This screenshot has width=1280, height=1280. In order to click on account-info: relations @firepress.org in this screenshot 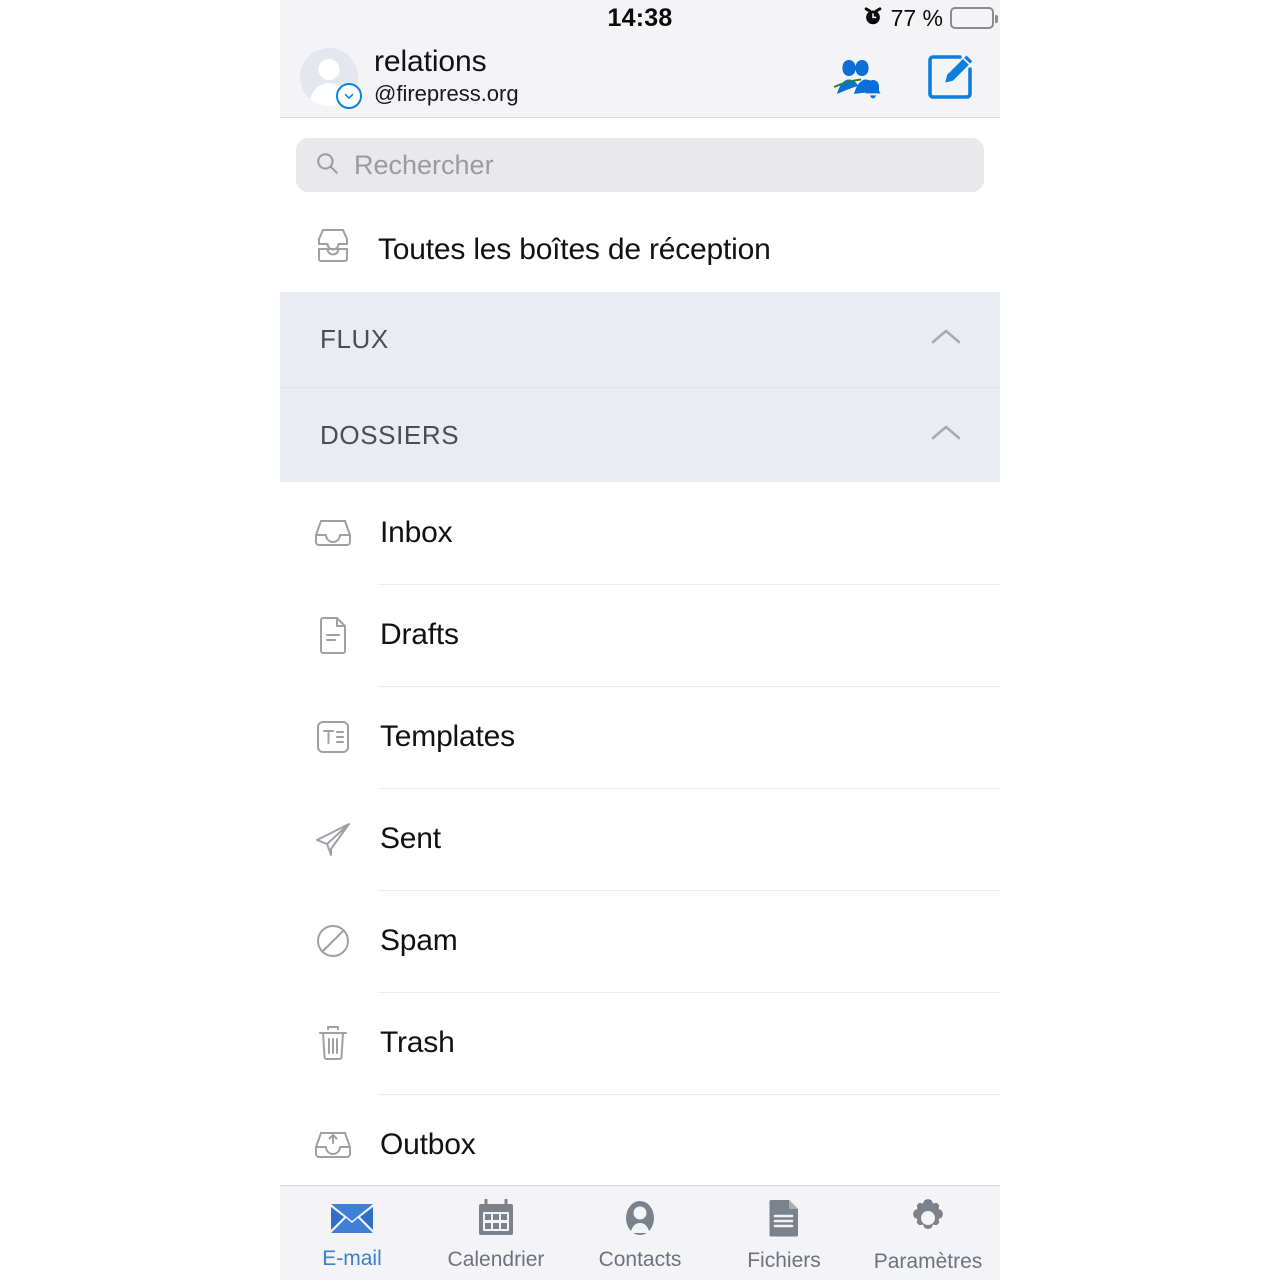, I will do `click(603, 76)`.